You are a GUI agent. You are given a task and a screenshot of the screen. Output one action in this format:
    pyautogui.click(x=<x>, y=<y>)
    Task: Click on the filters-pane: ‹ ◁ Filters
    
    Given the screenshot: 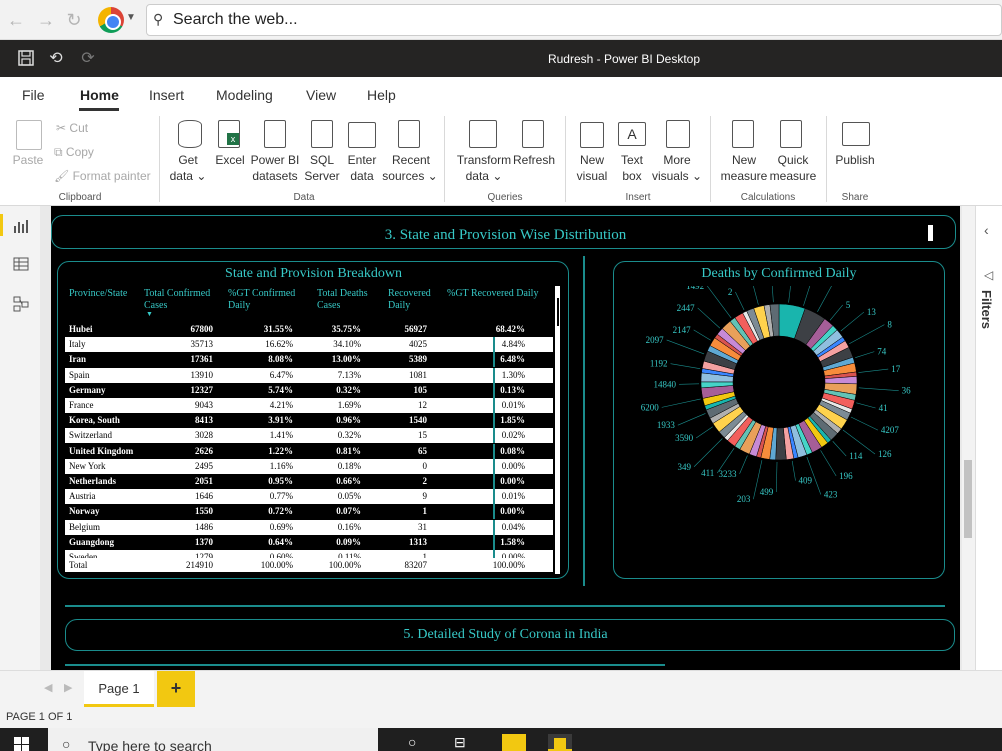 What is the action you would take?
    pyautogui.click(x=988, y=438)
    